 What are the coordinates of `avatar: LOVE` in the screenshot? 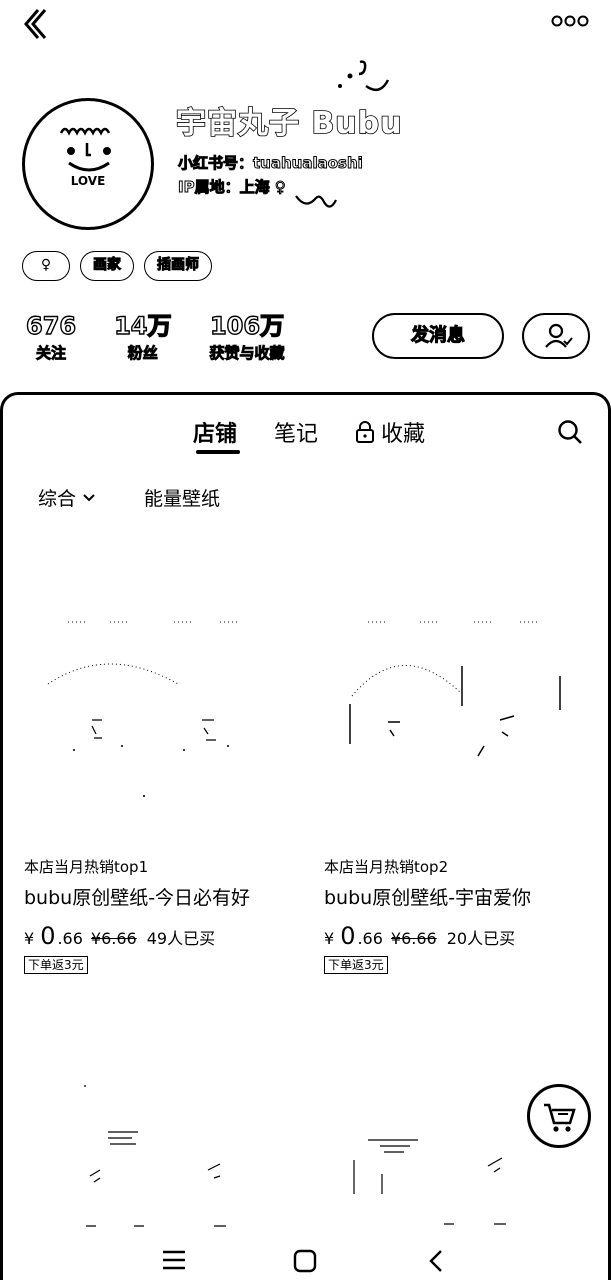 It's located at (88, 164).